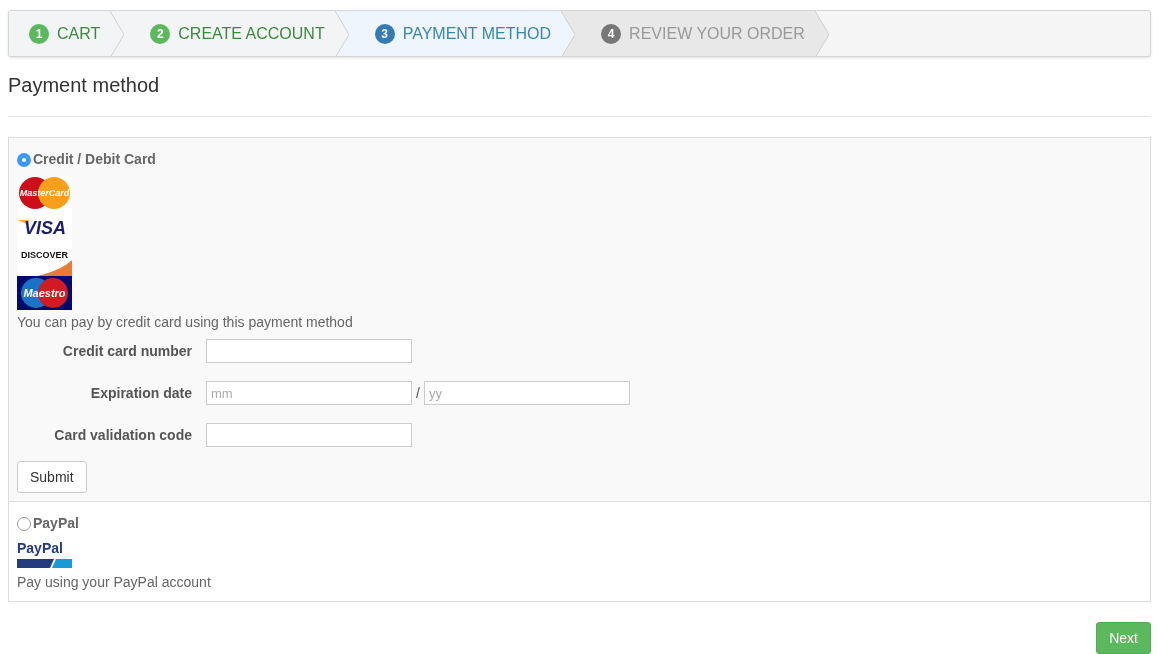 This screenshot has height=654, width=1159. Describe the element at coordinates (160, 33) in the screenshot. I see `step-number: 2` at that location.